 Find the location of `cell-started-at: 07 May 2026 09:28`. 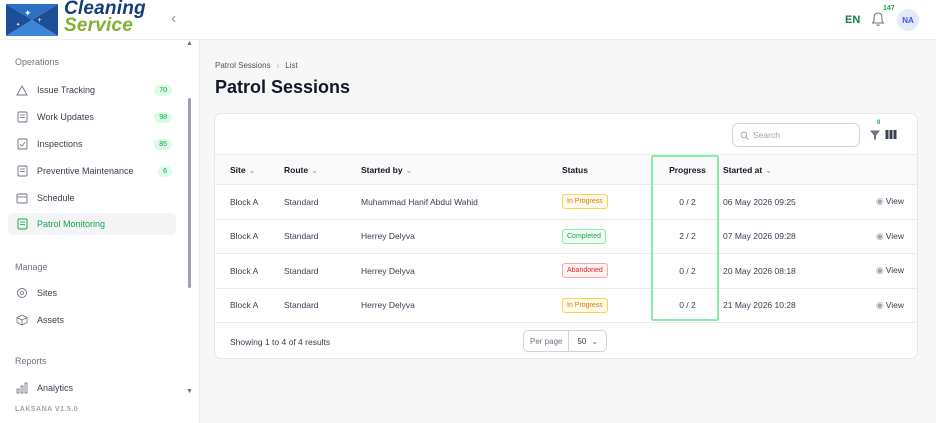

cell-started-at: 07 May 2026 09:28 is located at coordinates (783, 236).